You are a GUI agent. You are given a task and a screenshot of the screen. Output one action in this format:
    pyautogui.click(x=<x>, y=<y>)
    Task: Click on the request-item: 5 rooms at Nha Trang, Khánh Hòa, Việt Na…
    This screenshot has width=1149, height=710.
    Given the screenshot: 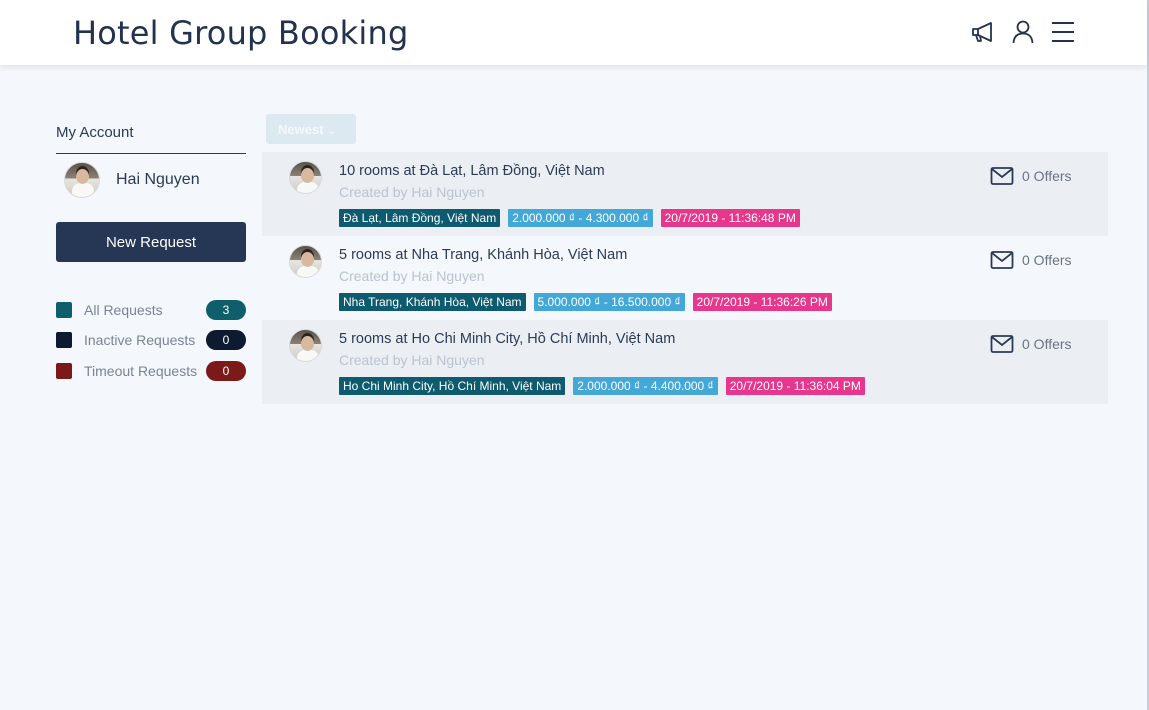 What is the action you would take?
    pyautogui.click(x=685, y=278)
    